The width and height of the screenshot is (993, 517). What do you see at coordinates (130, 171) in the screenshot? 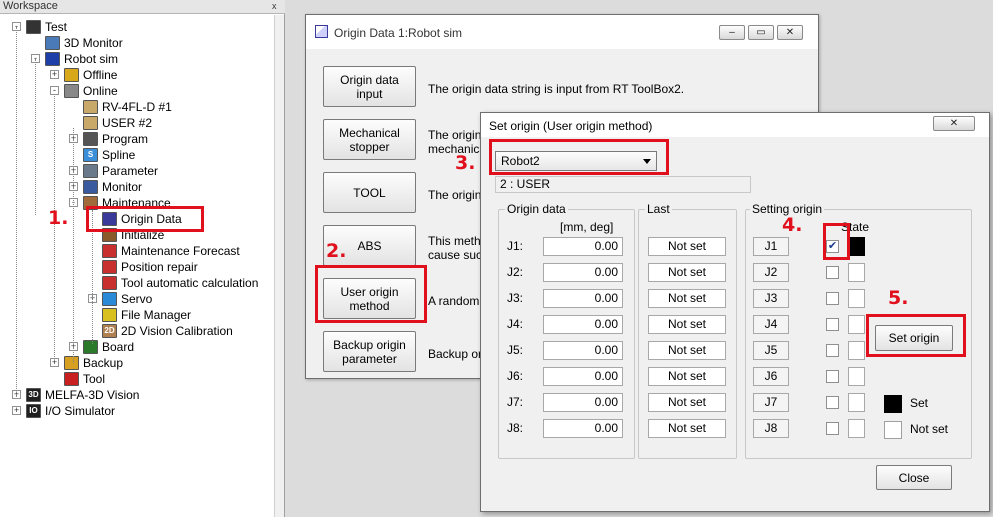
I see `tree-item-label: Parameter` at bounding box center [130, 171].